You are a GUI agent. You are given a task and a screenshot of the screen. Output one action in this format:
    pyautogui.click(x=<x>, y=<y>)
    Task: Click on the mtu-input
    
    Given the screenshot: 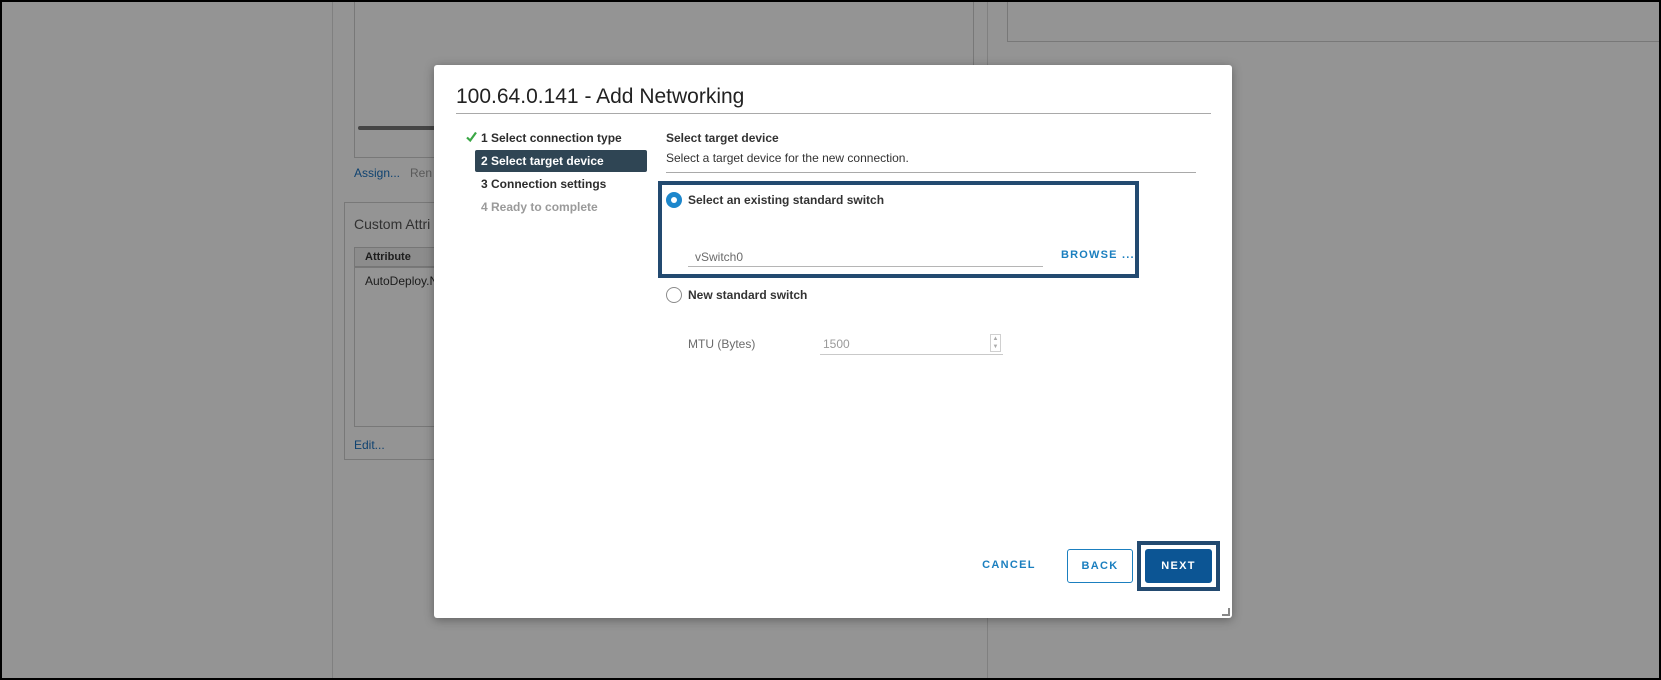 What is the action you would take?
    pyautogui.click(x=911, y=344)
    